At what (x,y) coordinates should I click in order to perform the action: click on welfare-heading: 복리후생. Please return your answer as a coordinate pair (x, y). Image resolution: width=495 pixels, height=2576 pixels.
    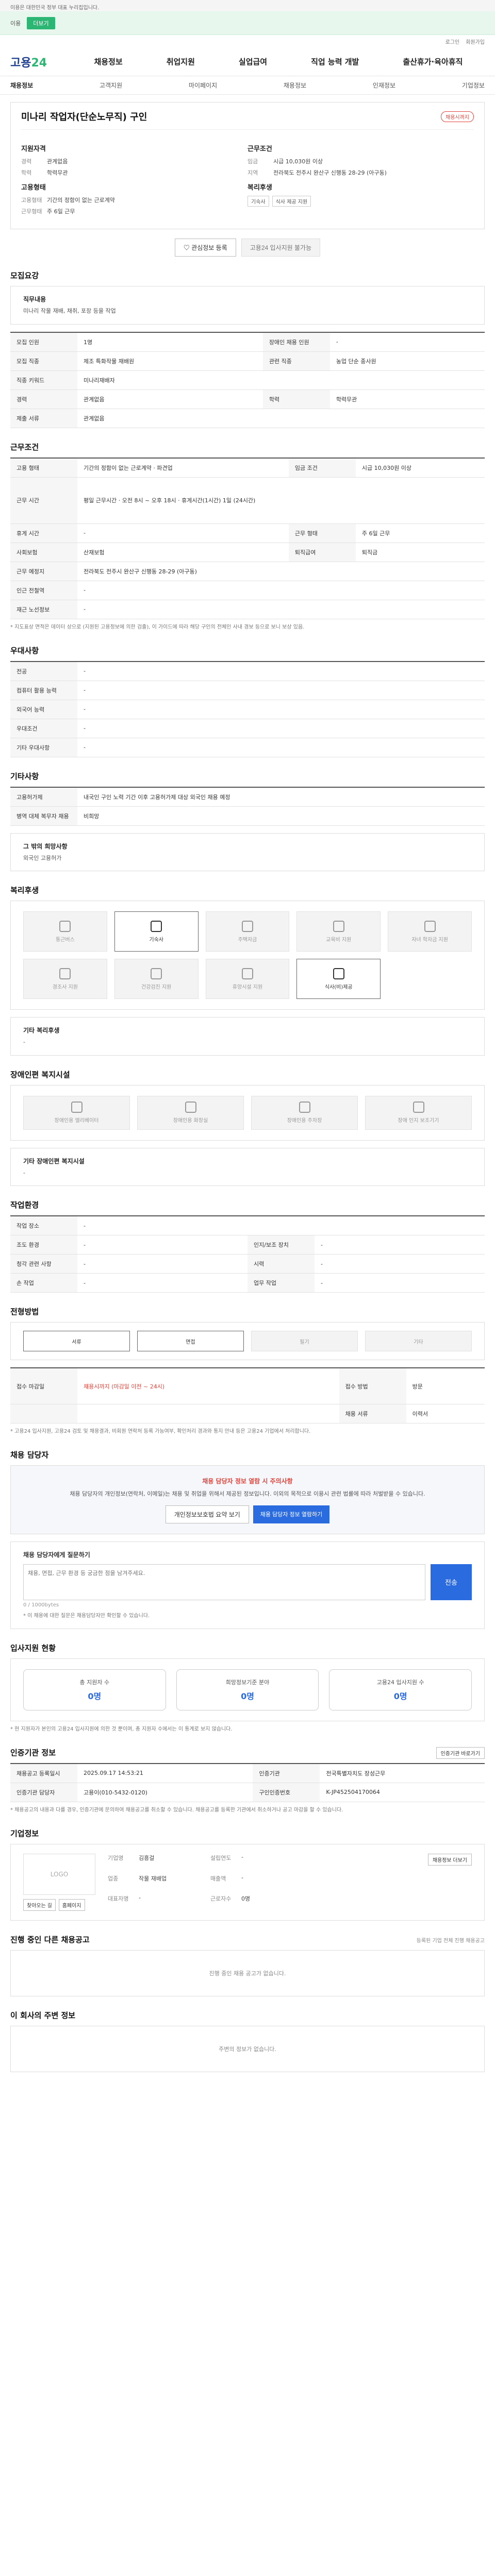
    Looking at the image, I should click on (260, 188).